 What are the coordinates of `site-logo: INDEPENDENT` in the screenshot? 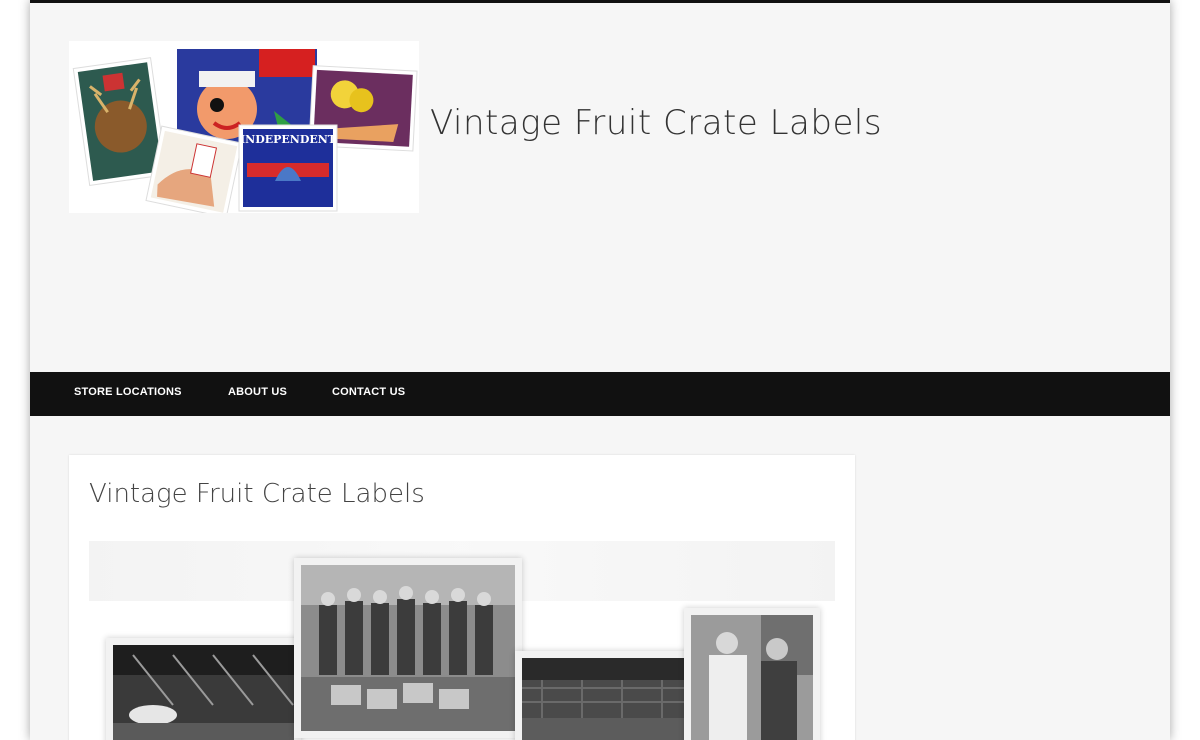 It's located at (244, 127).